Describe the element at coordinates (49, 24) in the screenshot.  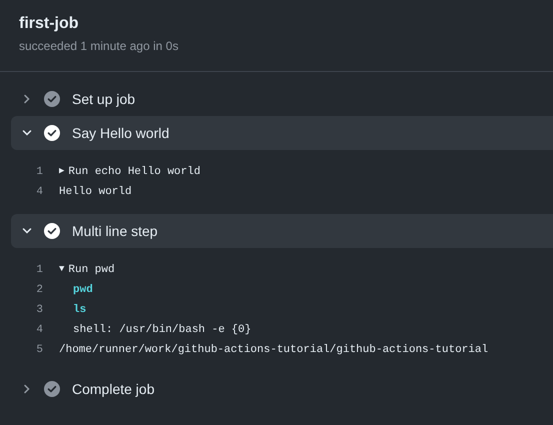
I see `job-title: first-job` at that location.